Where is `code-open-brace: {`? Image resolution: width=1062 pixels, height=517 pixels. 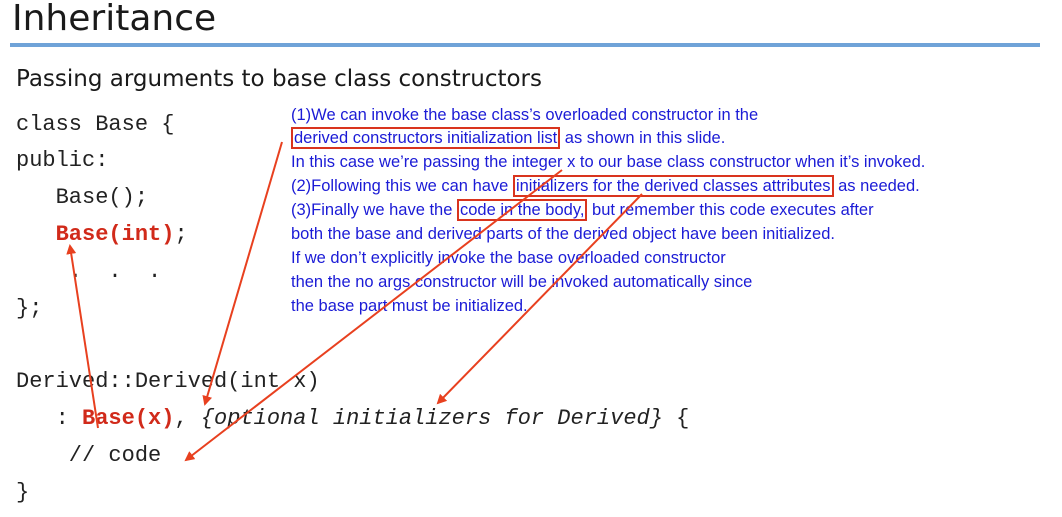
code-open-brace: { is located at coordinates (676, 418).